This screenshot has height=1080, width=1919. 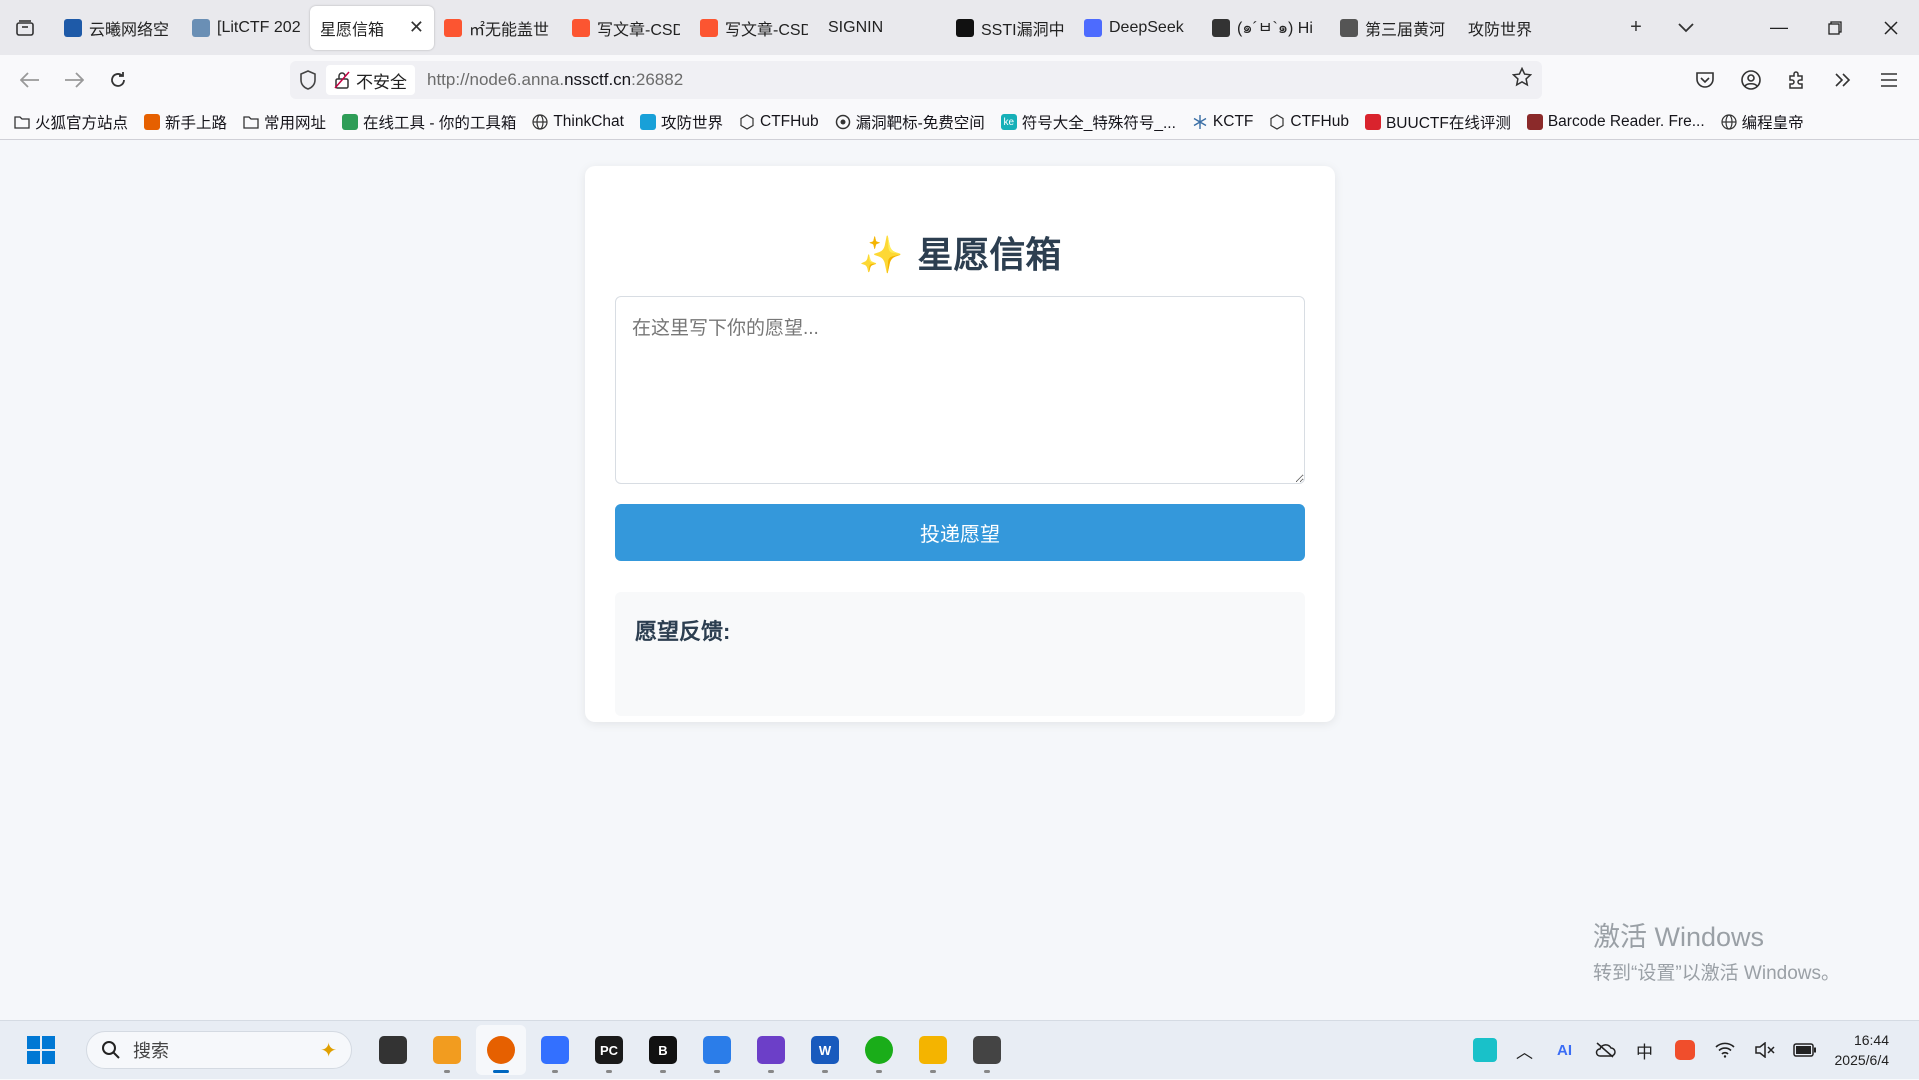 I want to click on tab-0: 云曦网络空, so click(x=118, y=28).